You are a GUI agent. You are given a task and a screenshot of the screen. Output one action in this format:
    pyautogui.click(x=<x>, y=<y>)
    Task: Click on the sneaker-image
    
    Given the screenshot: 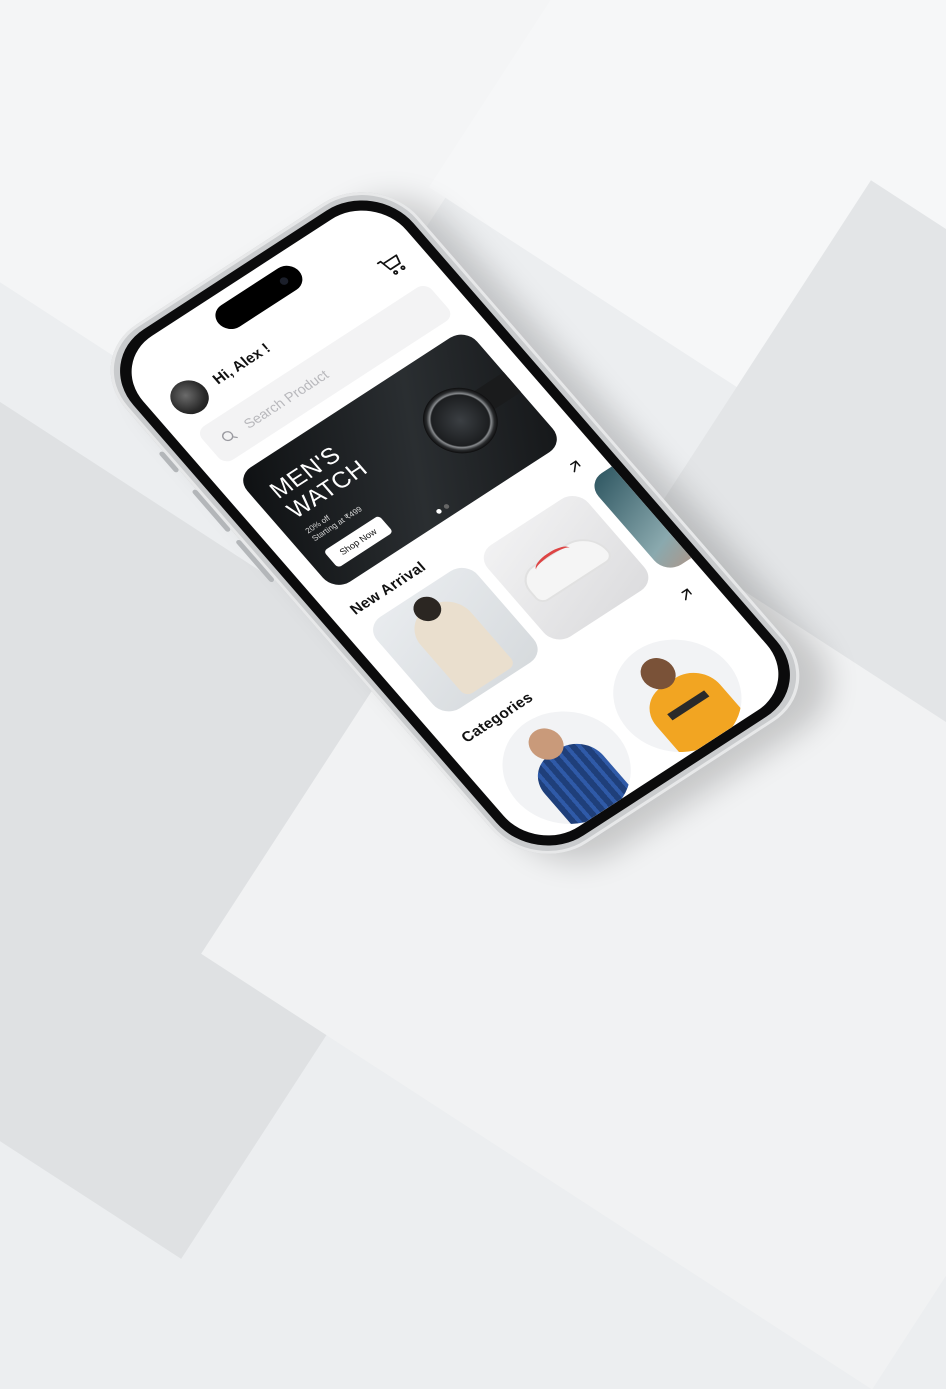 What is the action you would take?
    pyautogui.click(x=565, y=567)
    